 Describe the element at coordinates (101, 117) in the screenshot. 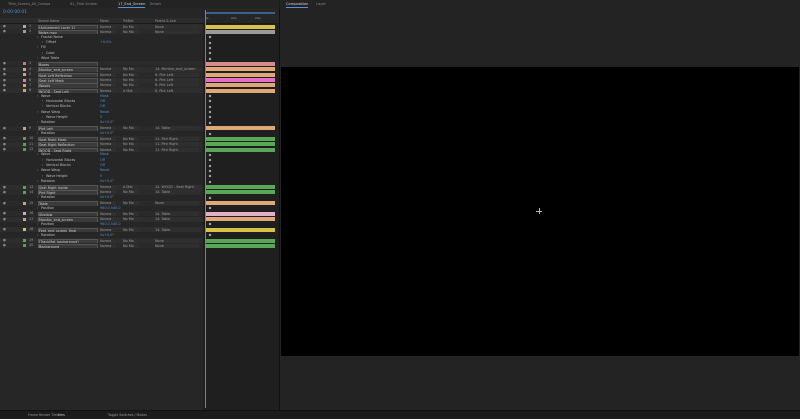

I see `property-row: › Wave Height 5` at that location.